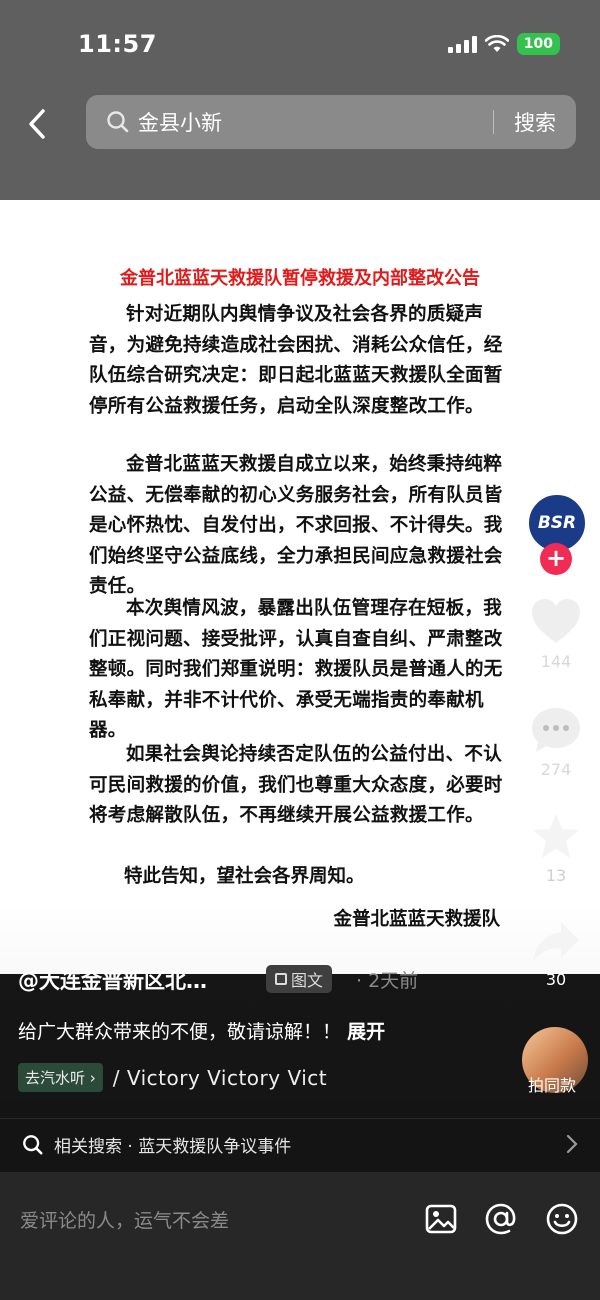 The image size is (600, 1300). Describe the element at coordinates (462, 44) in the screenshot. I see `signal-icon` at that location.